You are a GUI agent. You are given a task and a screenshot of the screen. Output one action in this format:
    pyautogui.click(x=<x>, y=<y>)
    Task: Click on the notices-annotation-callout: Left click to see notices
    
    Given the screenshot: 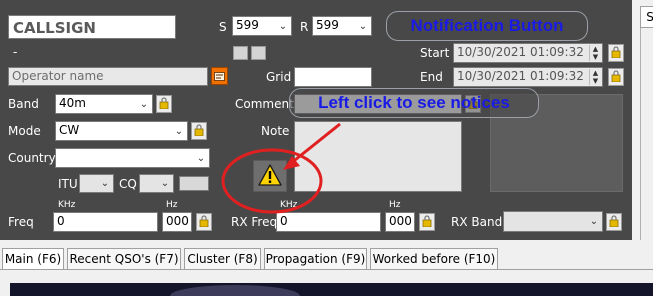 What is the action you would take?
    pyautogui.click(x=414, y=103)
    